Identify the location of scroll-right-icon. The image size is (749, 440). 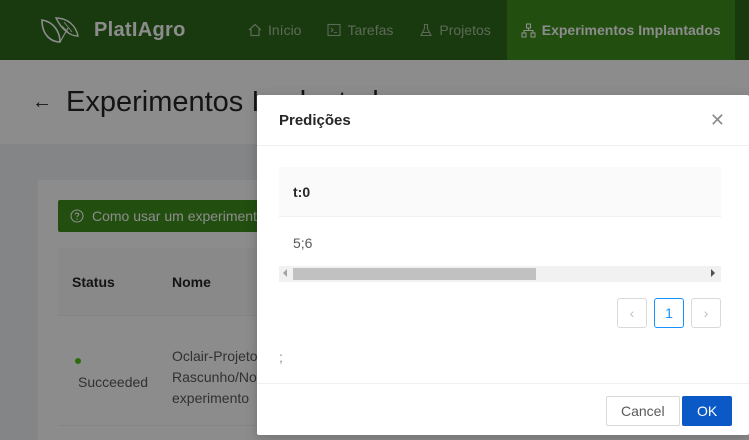
(713, 273).